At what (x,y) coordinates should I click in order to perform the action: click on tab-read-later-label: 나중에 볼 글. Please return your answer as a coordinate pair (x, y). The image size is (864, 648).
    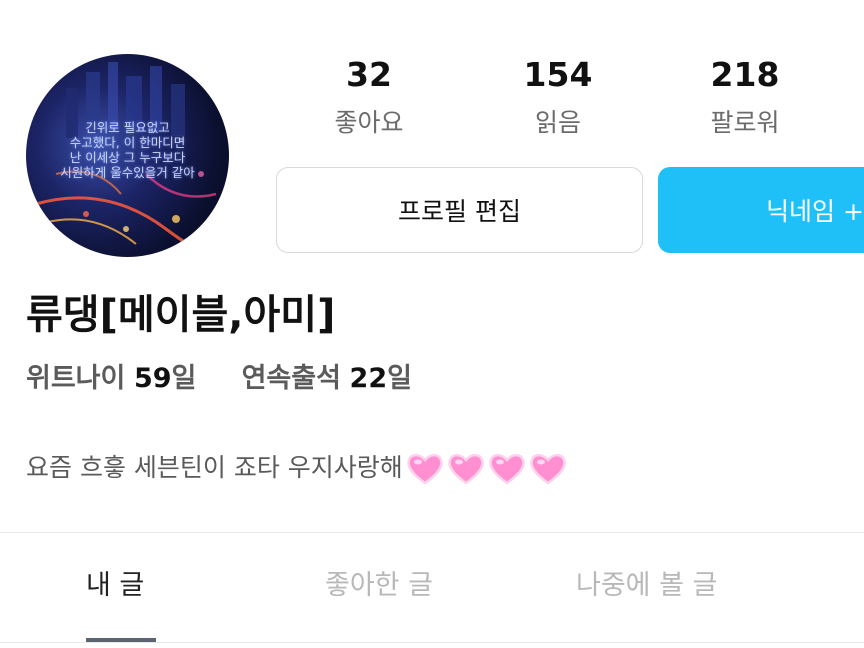
    Looking at the image, I should click on (647, 585).